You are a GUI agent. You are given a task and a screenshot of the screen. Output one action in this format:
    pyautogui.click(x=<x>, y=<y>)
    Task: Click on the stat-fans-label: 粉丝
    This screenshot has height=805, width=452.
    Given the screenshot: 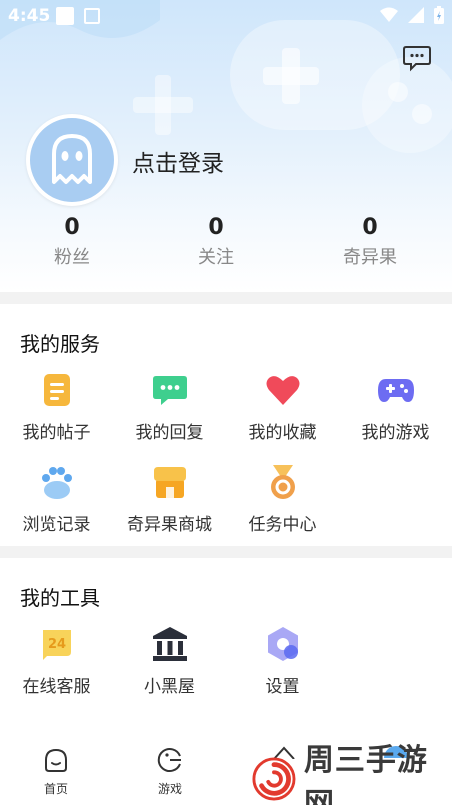 What is the action you would take?
    pyautogui.click(x=72, y=257)
    